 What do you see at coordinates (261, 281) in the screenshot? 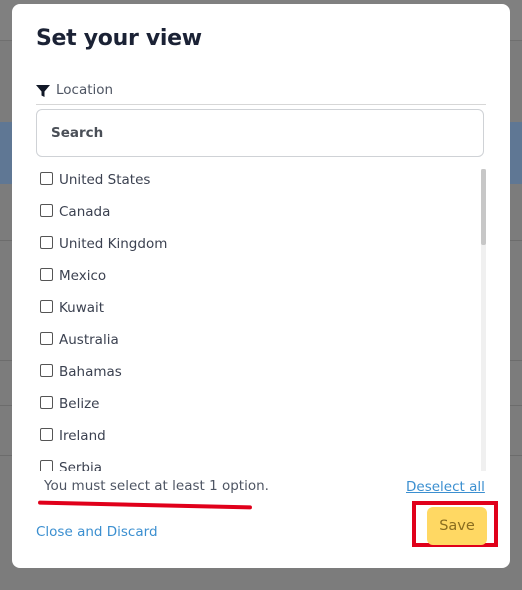
I see `location-option: Mexico` at bounding box center [261, 281].